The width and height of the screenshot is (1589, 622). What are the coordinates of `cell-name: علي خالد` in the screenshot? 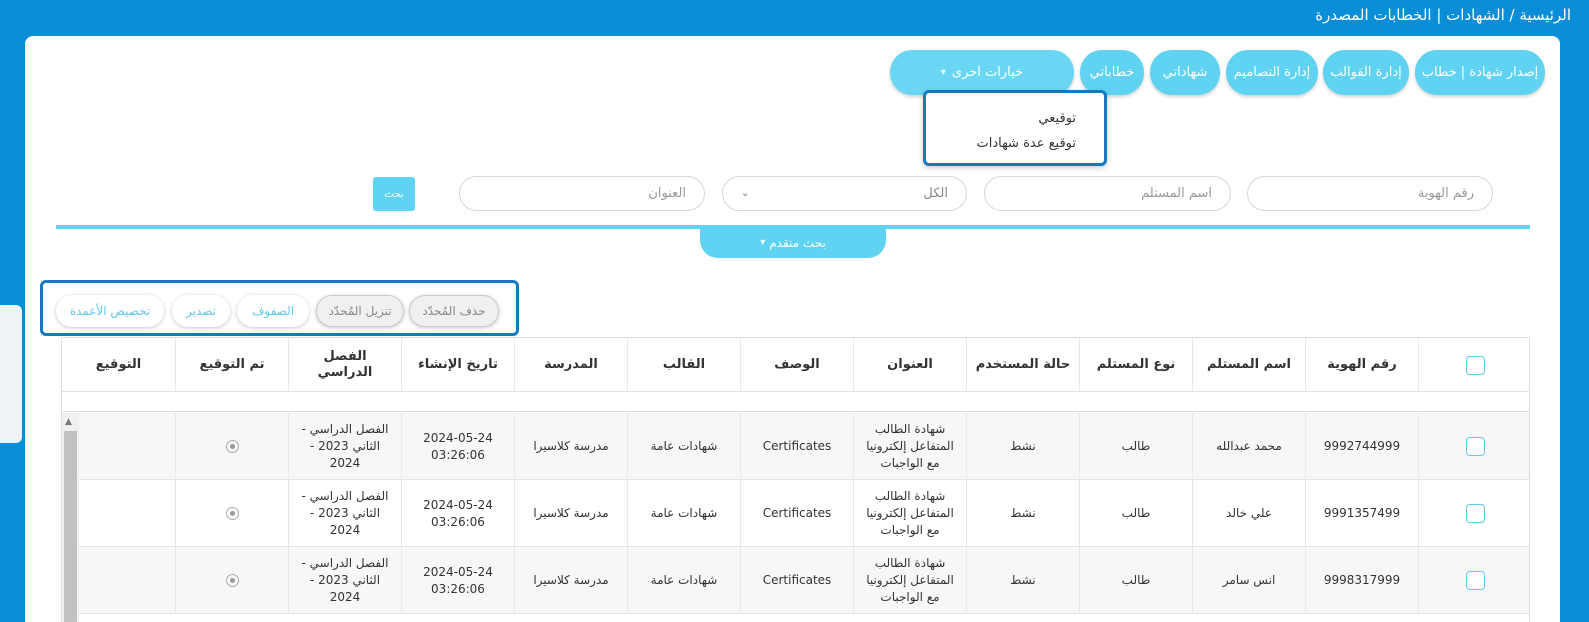 It's located at (1248, 513).